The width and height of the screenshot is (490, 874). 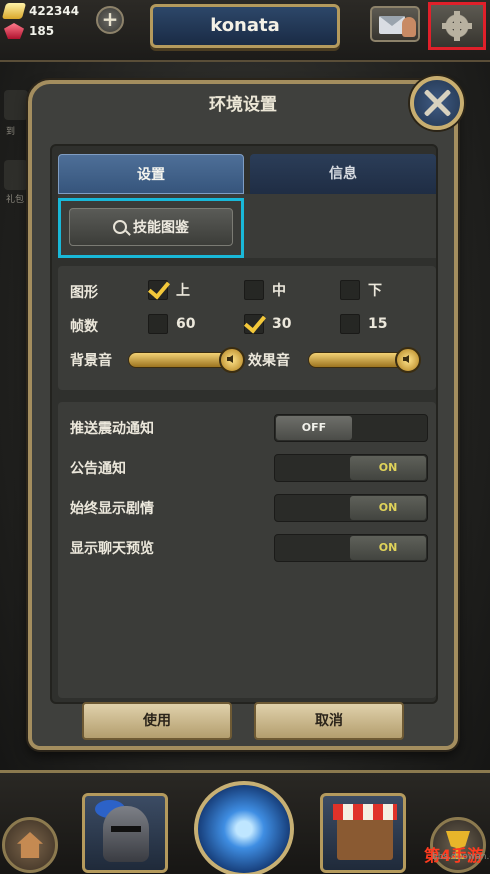 What do you see at coordinates (30, 845) in the screenshot?
I see `home-icon` at bounding box center [30, 845].